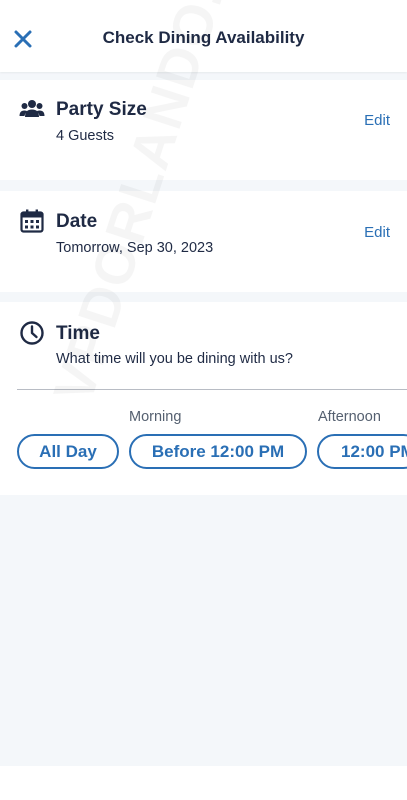 The image size is (407, 800). What do you see at coordinates (218, 451) in the screenshot?
I see `before-noon-option: Before 12:00 PM` at bounding box center [218, 451].